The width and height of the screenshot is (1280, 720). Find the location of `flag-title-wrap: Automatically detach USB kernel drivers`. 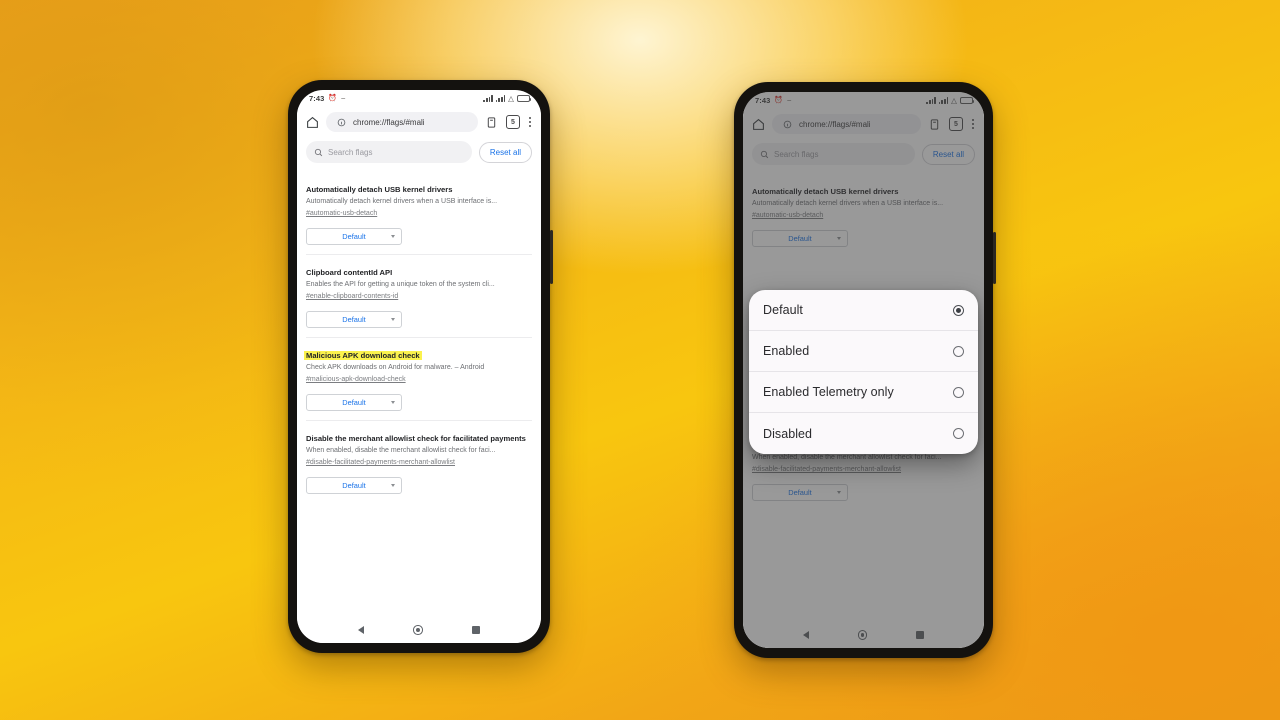

flag-title-wrap: Automatically detach USB kernel drivers is located at coordinates (419, 188).